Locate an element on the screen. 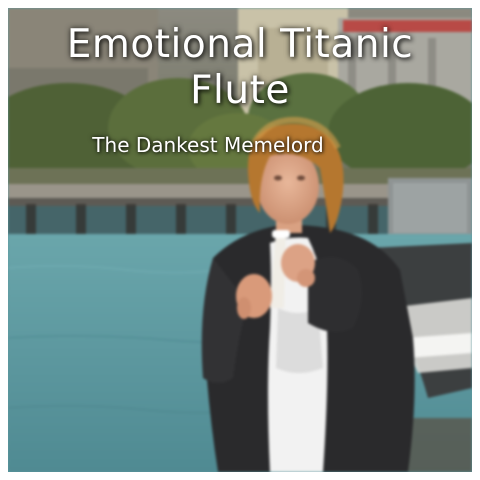  meme-subtitle: The Dankest Memelord is located at coordinates (208, 145).